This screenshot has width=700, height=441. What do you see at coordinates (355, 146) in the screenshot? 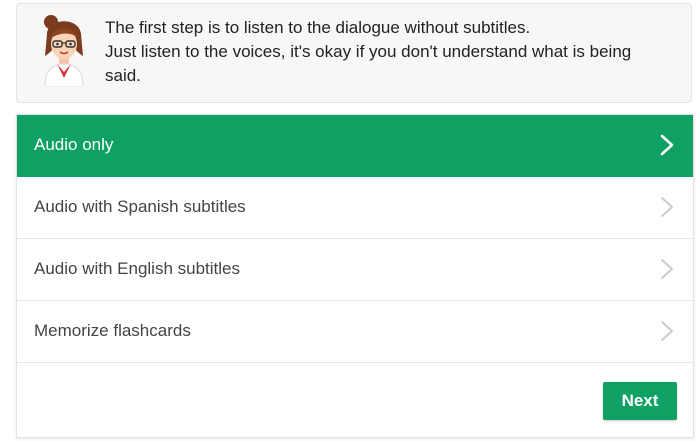
I see `option-audio-only: Audio only` at bounding box center [355, 146].